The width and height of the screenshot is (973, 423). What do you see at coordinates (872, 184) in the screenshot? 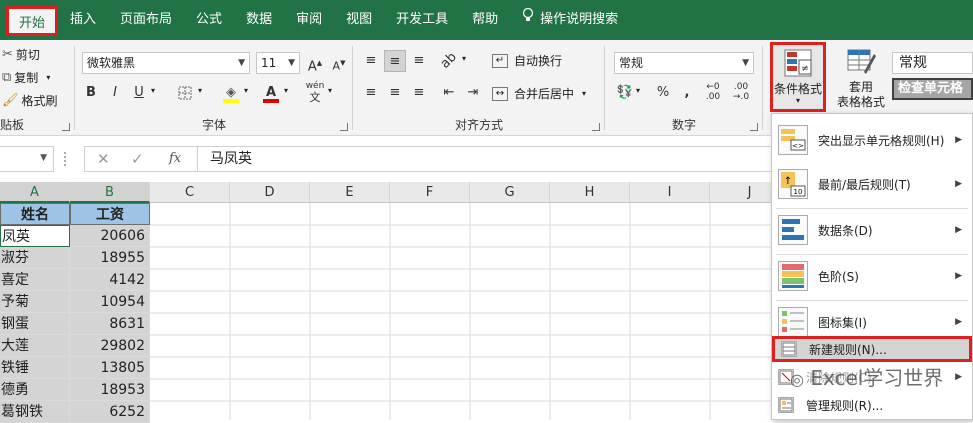
I see `menu-item-top-bottom: ↑ 10 最前/最后规则(T) ▶` at bounding box center [872, 184].